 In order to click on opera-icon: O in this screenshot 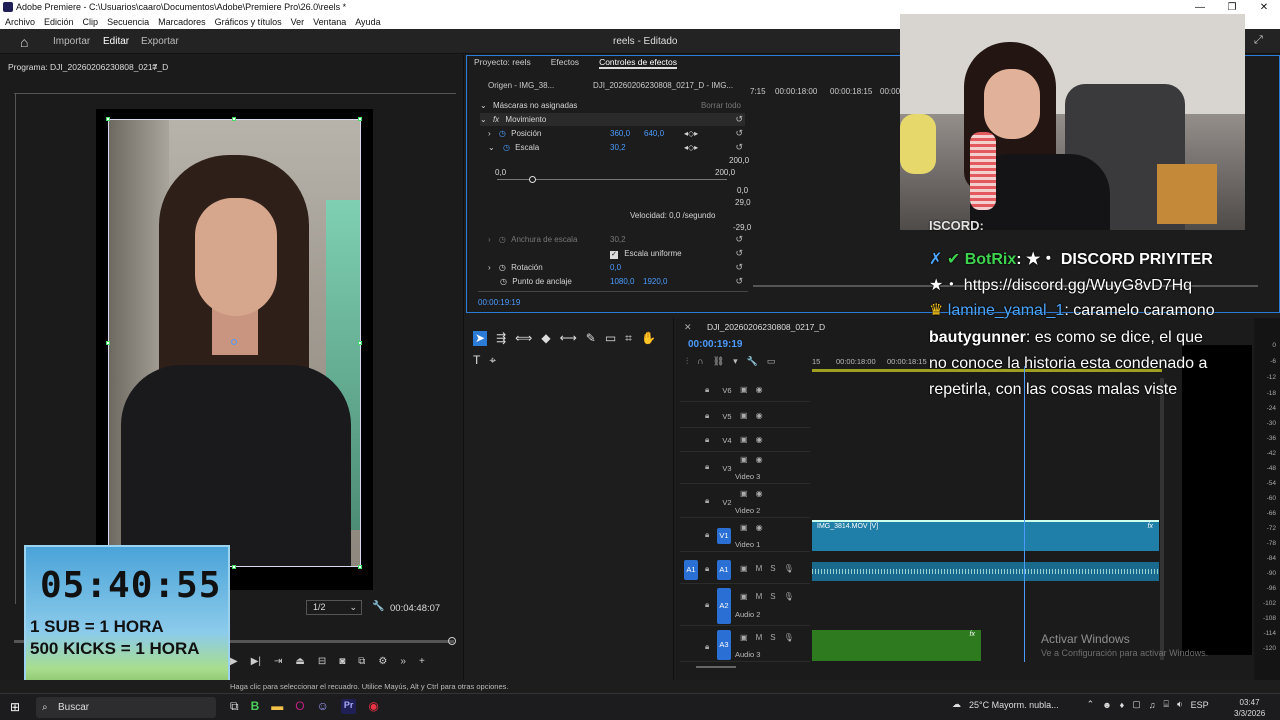, I will do `click(299, 706)`.